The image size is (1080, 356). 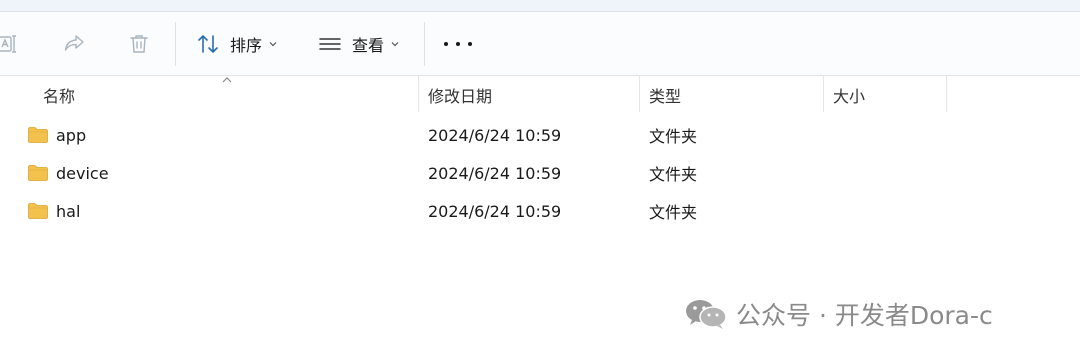 What do you see at coordinates (706, 314) in the screenshot?
I see `wechat-icon` at bounding box center [706, 314].